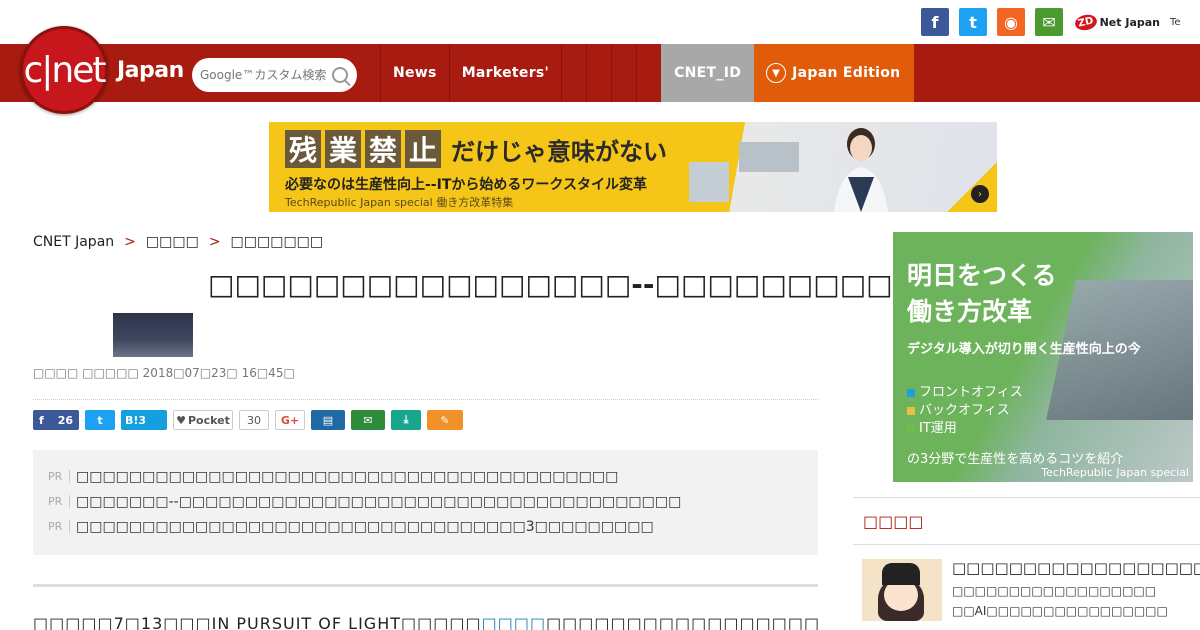  I want to click on cnet-logo: c|net, so click(64, 70).